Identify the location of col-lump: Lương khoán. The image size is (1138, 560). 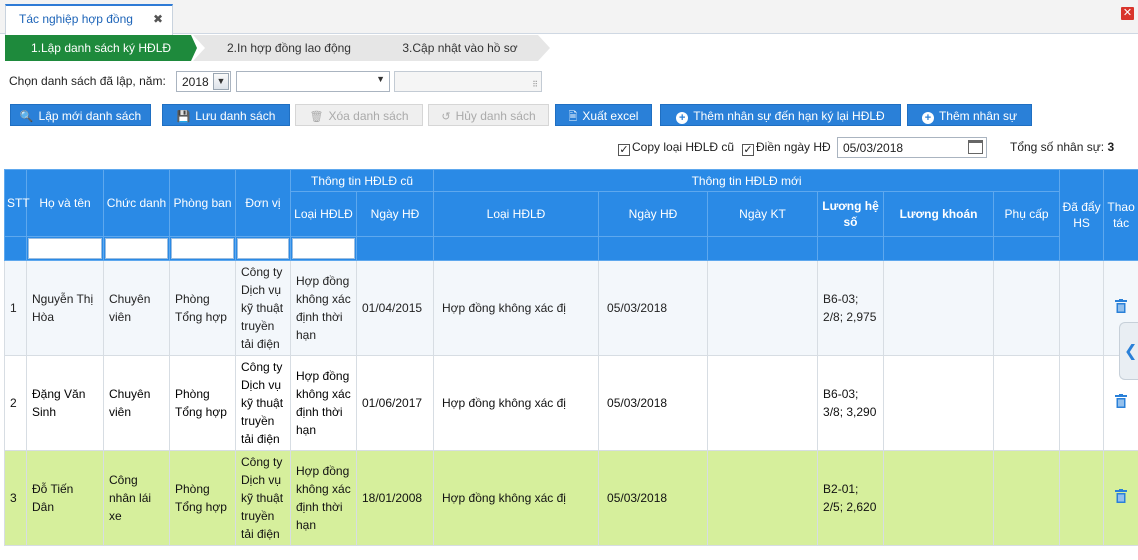
(939, 214).